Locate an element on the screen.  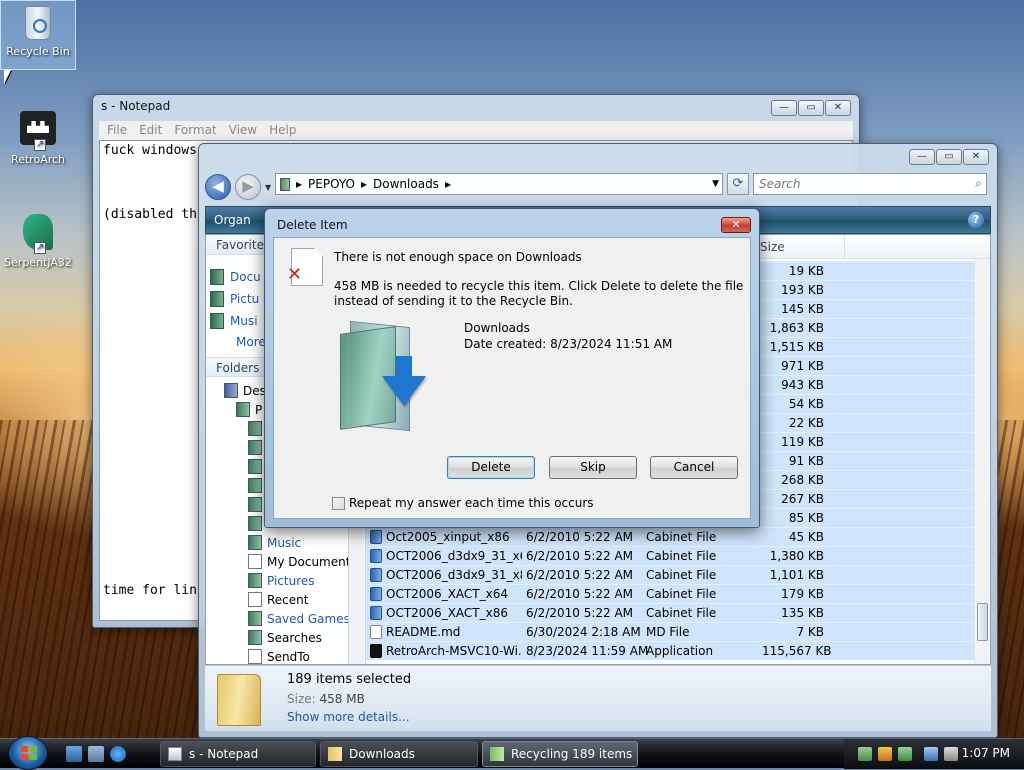
skip-button: Skip is located at coordinates (593, 467).